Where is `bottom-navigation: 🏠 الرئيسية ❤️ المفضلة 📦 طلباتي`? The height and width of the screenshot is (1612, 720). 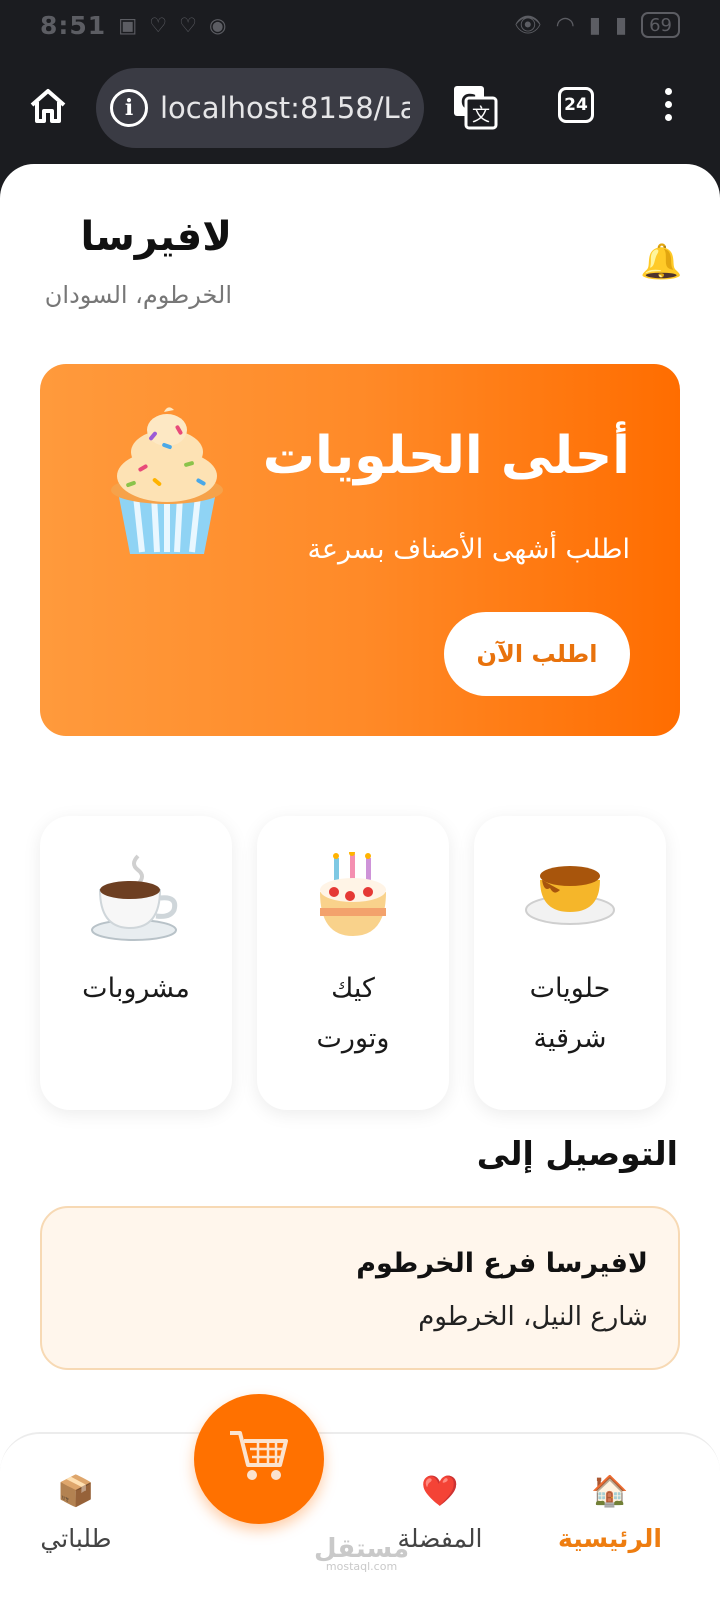 bottom-navigation: 🏠 الرئيسية ❤️ المفضلة 📦 طلباتي is located at coordinates (360, 1522).